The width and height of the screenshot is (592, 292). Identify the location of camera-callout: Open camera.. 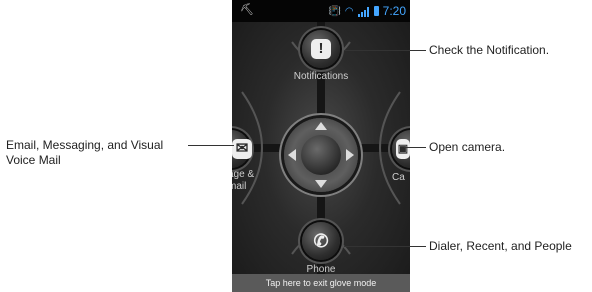
(467, 147).